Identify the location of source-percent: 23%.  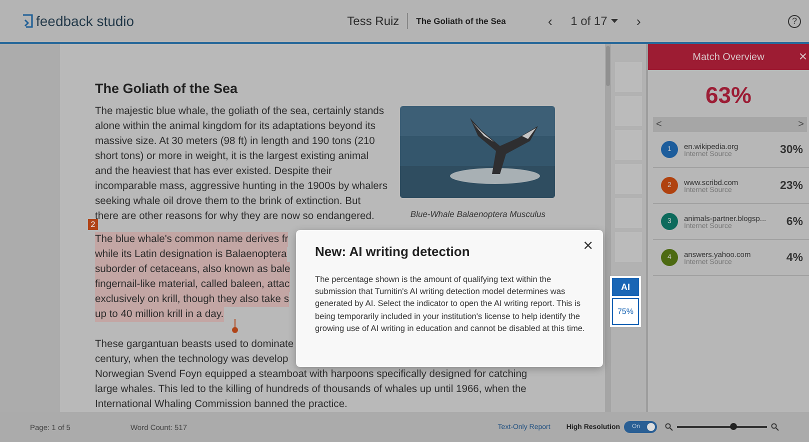
(791, 186).